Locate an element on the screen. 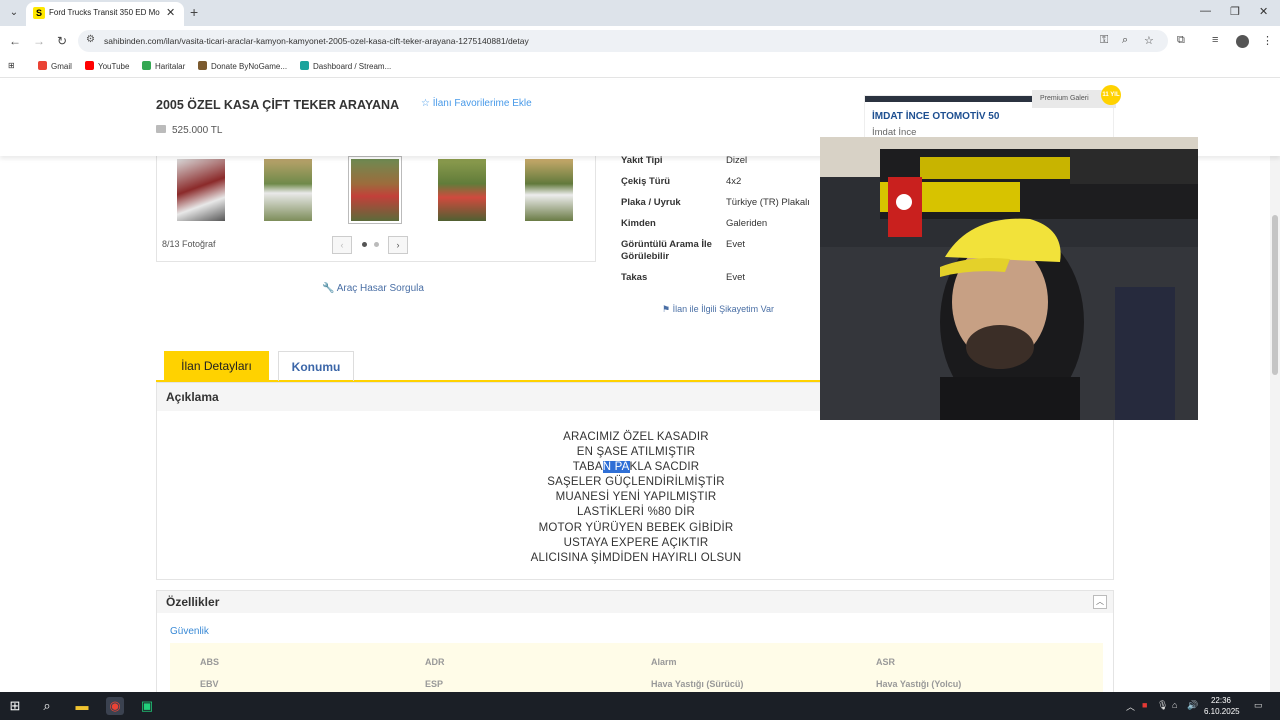 This screenshot has height=720, width=1280. youtube-icon is located at coordinates (89, 65).